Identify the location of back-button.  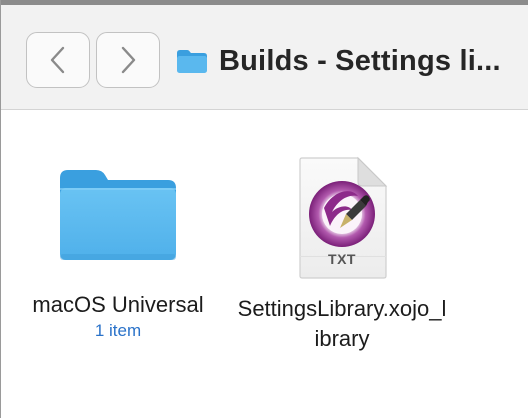
(58, 60).